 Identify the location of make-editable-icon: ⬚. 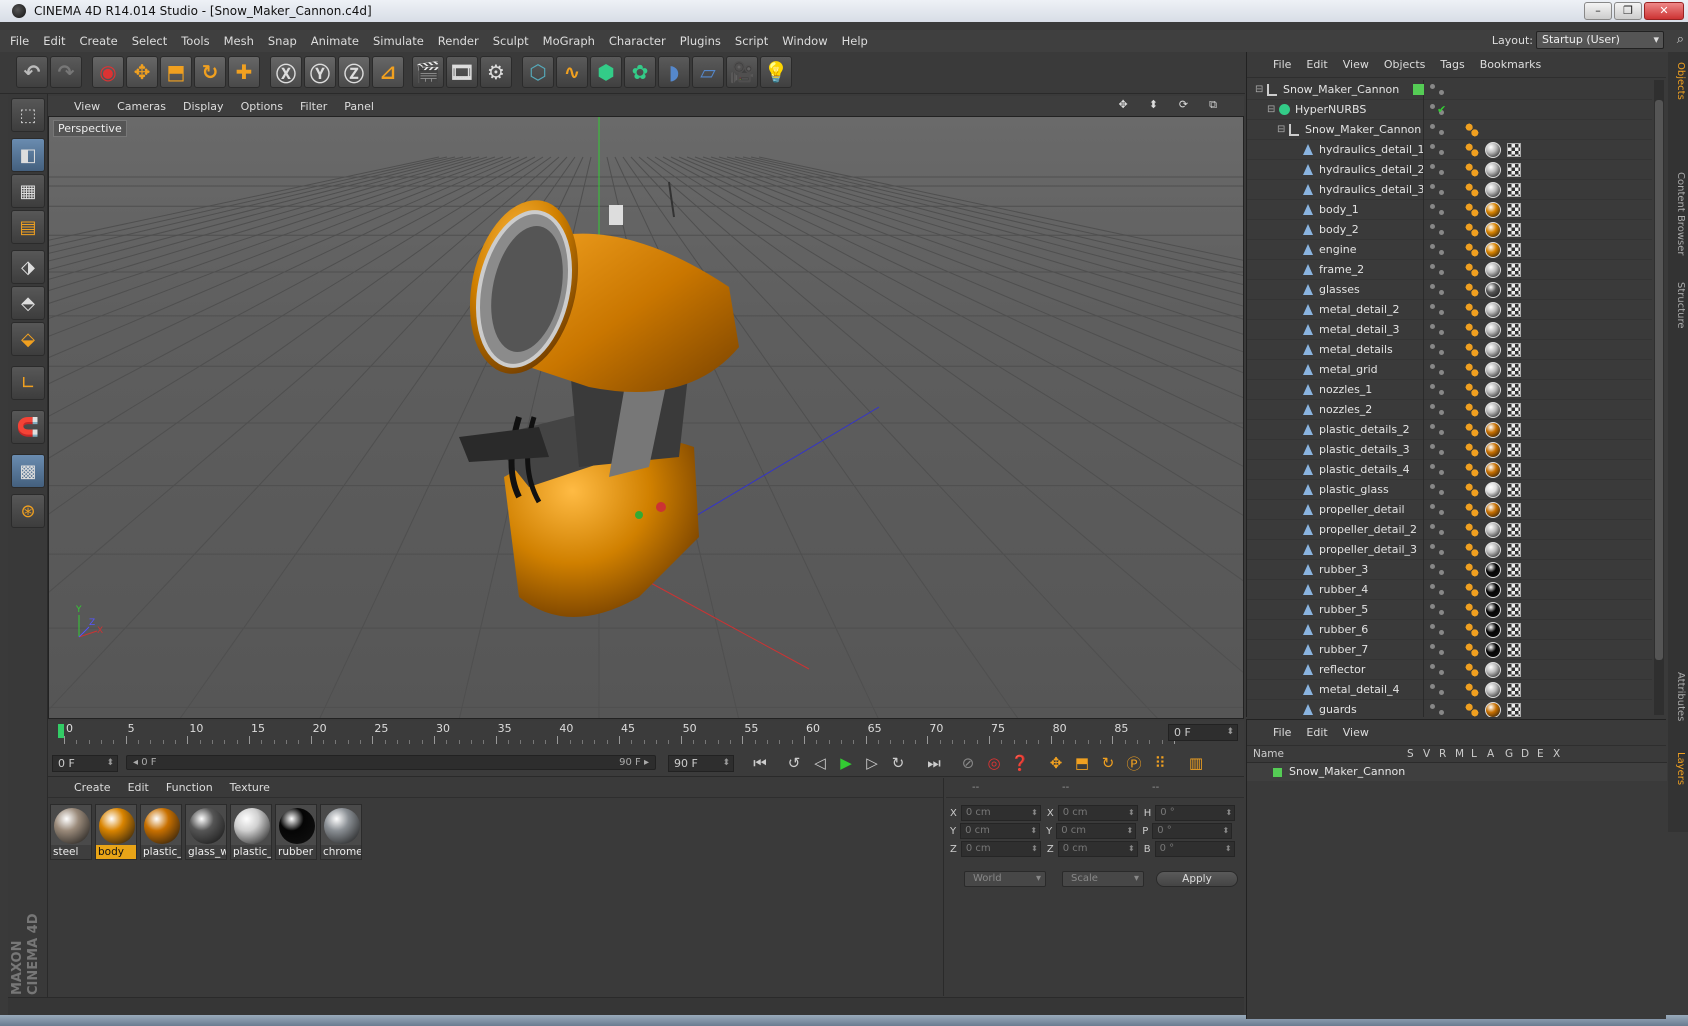
(28, 115).